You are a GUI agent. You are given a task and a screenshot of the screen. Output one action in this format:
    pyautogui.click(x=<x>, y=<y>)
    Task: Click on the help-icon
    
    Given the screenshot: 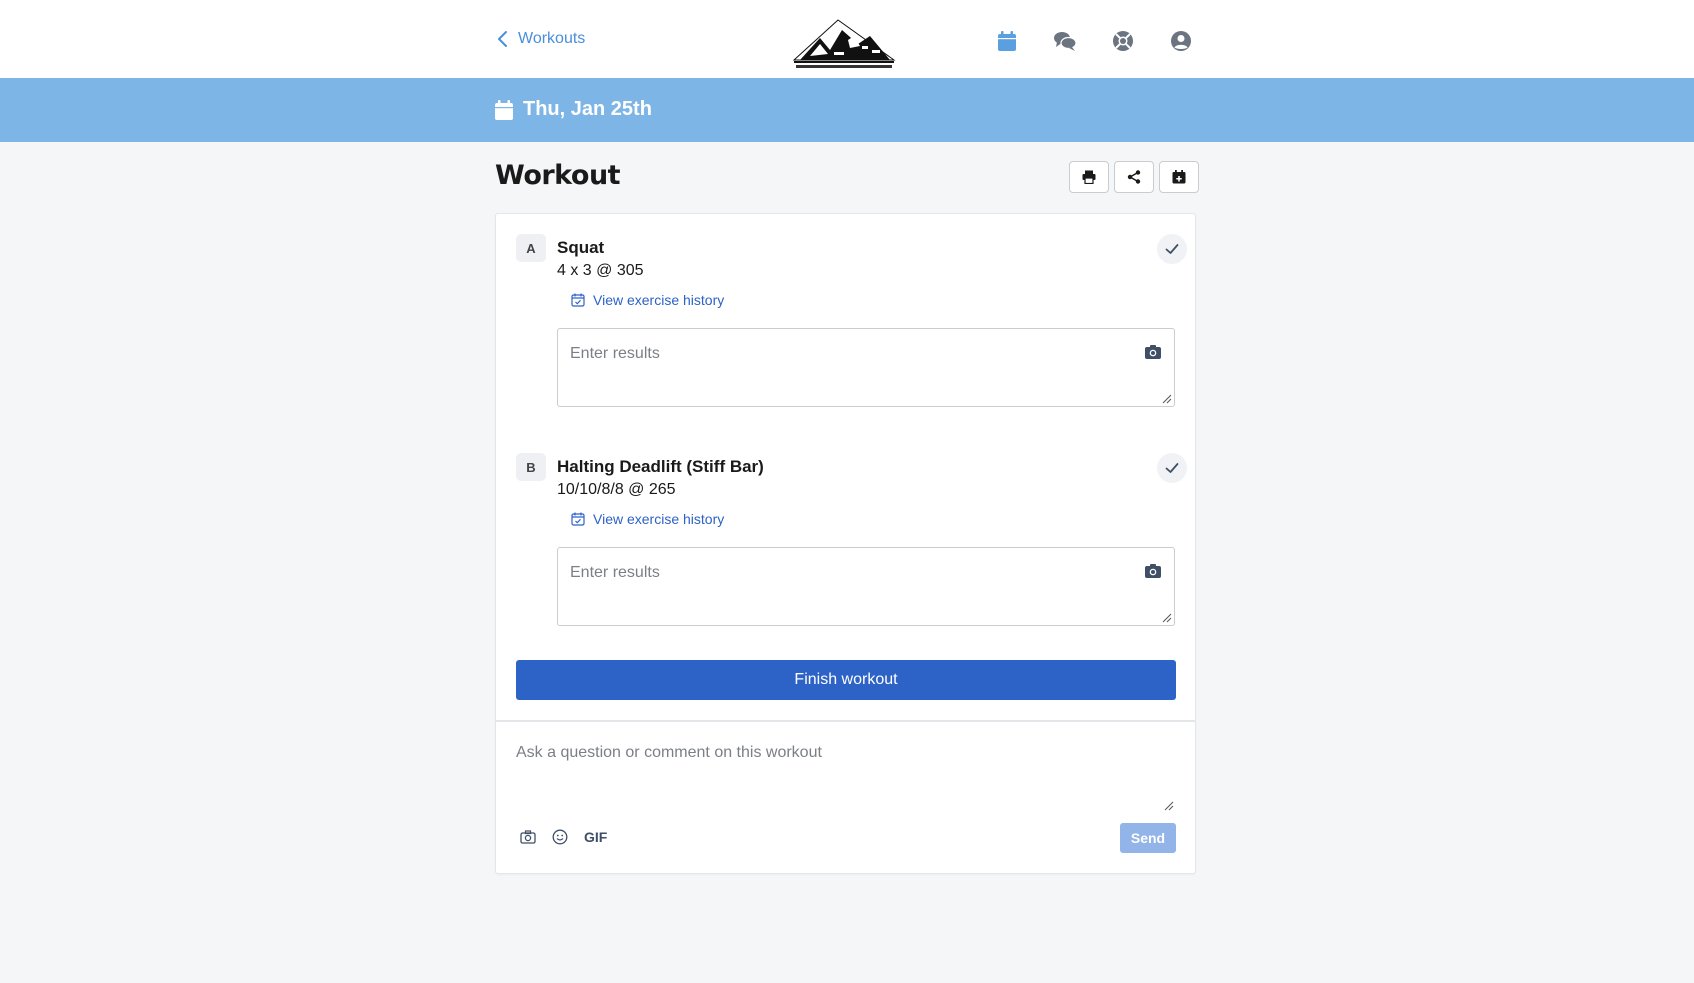 What is the action you would take?
    pyautogui.click(x=1123, y=41)
    